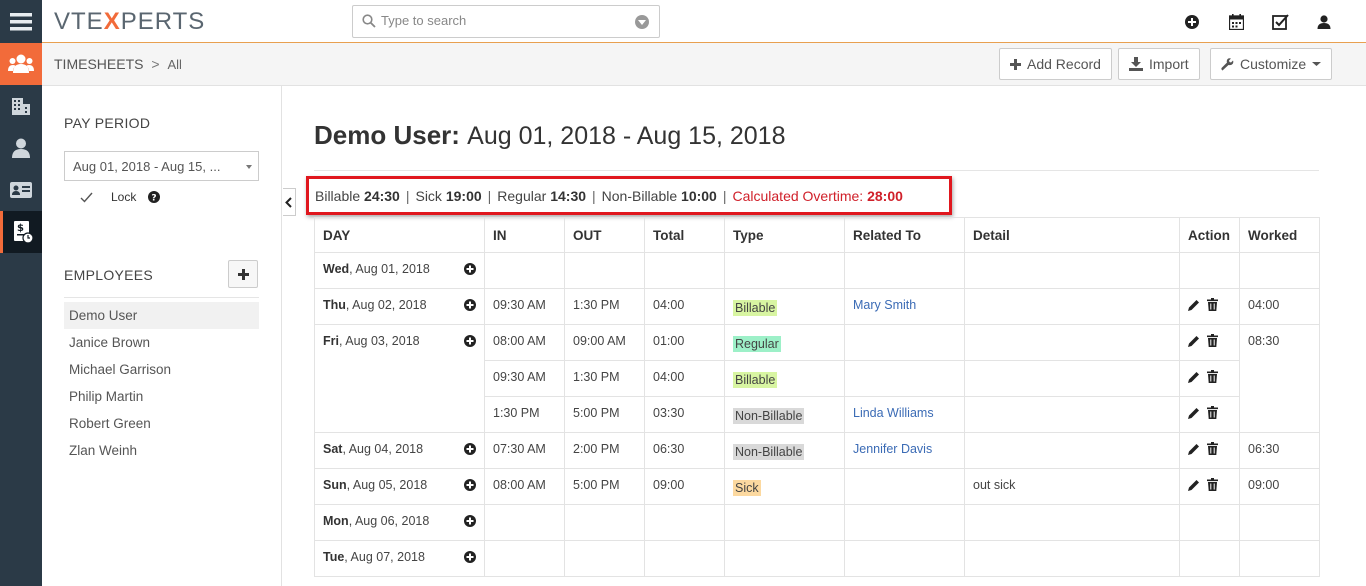 Image resolution: width=1366 pixels, height=586 pixels. I want to click on related-cell, so click(904, 378).